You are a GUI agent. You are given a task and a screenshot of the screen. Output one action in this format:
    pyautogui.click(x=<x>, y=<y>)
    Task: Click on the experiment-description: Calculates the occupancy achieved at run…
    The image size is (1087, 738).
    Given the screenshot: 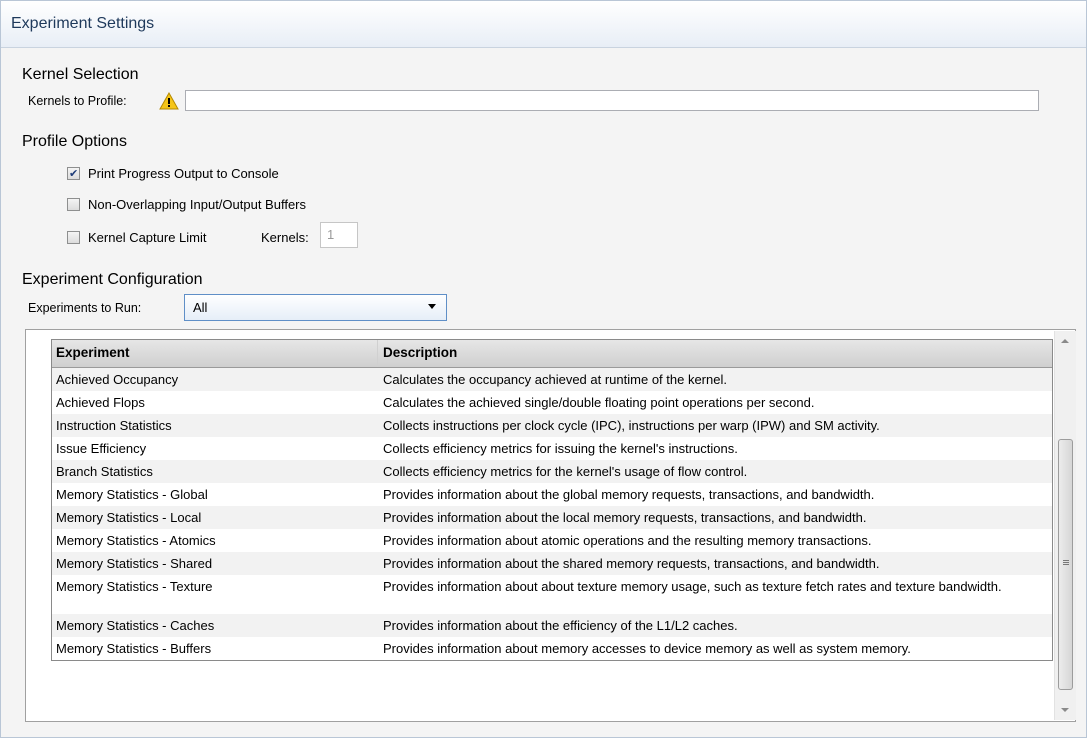 What is the action you would take?
    pyautogui.click(x=555, y=379)
    